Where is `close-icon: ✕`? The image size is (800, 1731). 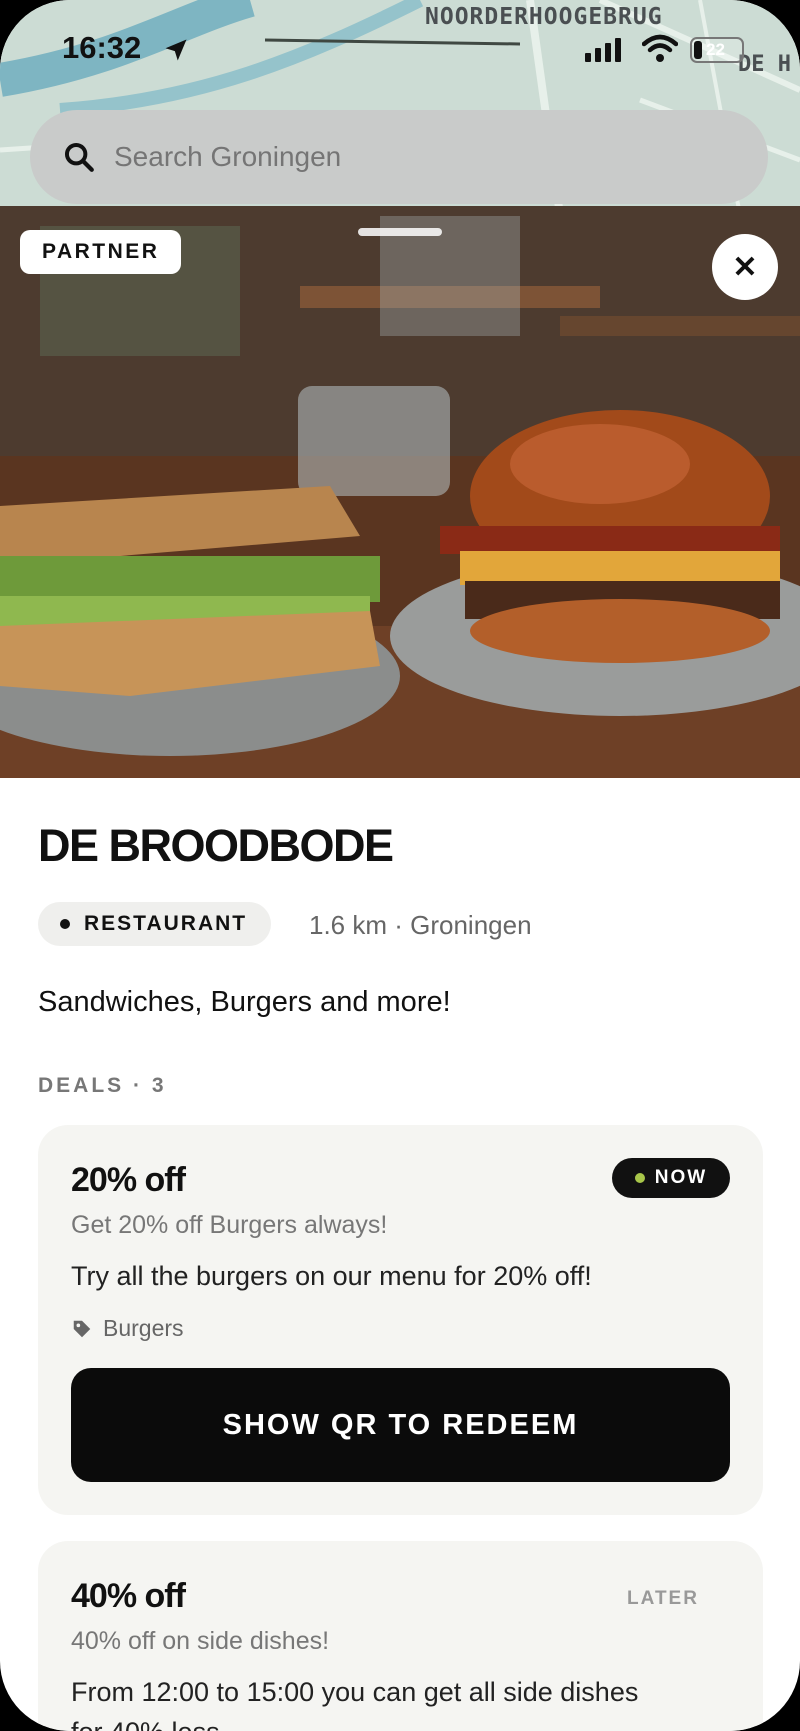
close-icon: ✕ is located at coordinates (745, 267).